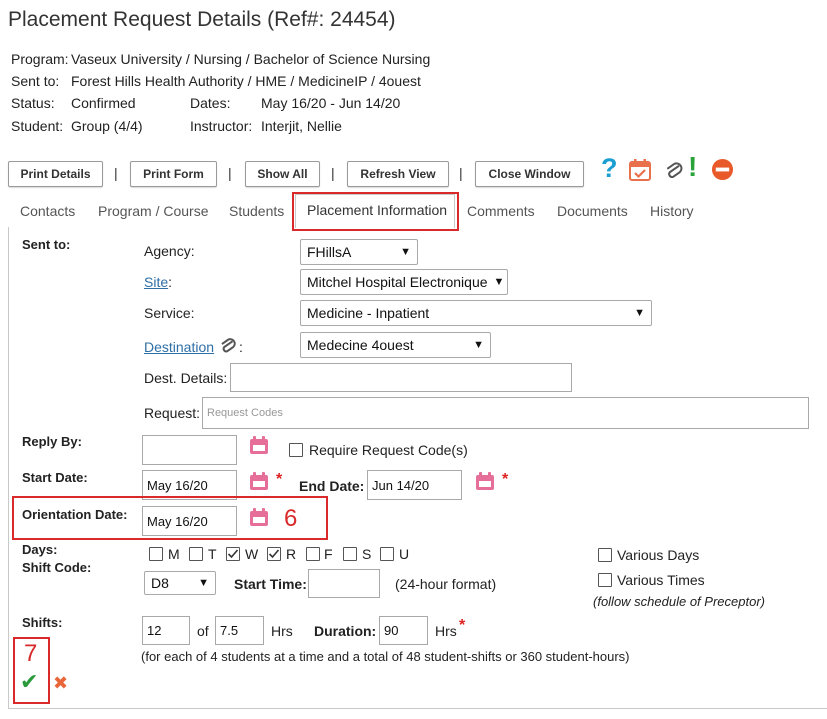 Image resolution: width=827 pixels, height=719 pixels. Describe the element at coordinates (42, 622) in the screenshot. I see `shifts-label: Shifts:` at that location.